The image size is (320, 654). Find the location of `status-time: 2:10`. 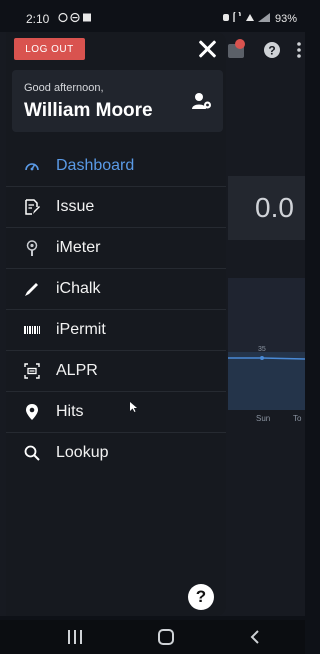

status-time: 2:10 is located at coordinates (38, 19).